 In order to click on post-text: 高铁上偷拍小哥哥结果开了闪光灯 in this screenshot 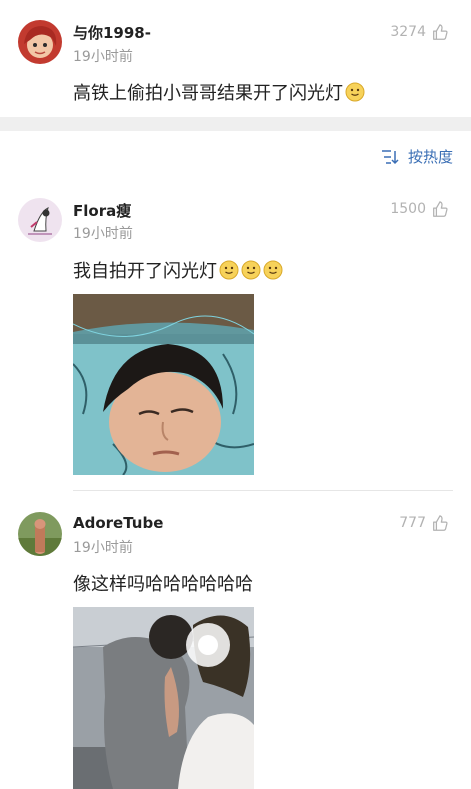, I will do `click(208, 93)`.